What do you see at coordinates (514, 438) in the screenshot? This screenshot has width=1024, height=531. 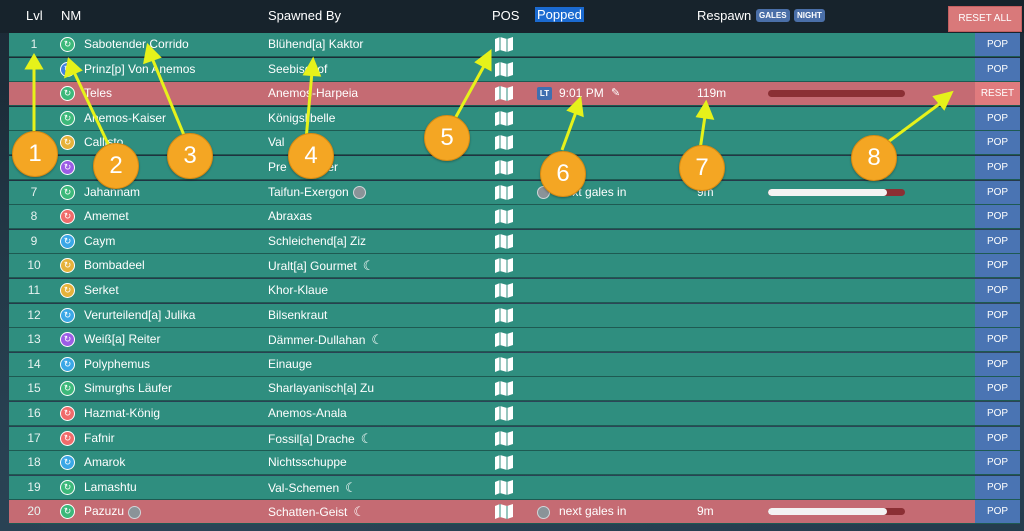 I see `table-row: 17 ↻ Fafnir Fossil[a] Drache ☾ POP` at bounding box center [514, 438].